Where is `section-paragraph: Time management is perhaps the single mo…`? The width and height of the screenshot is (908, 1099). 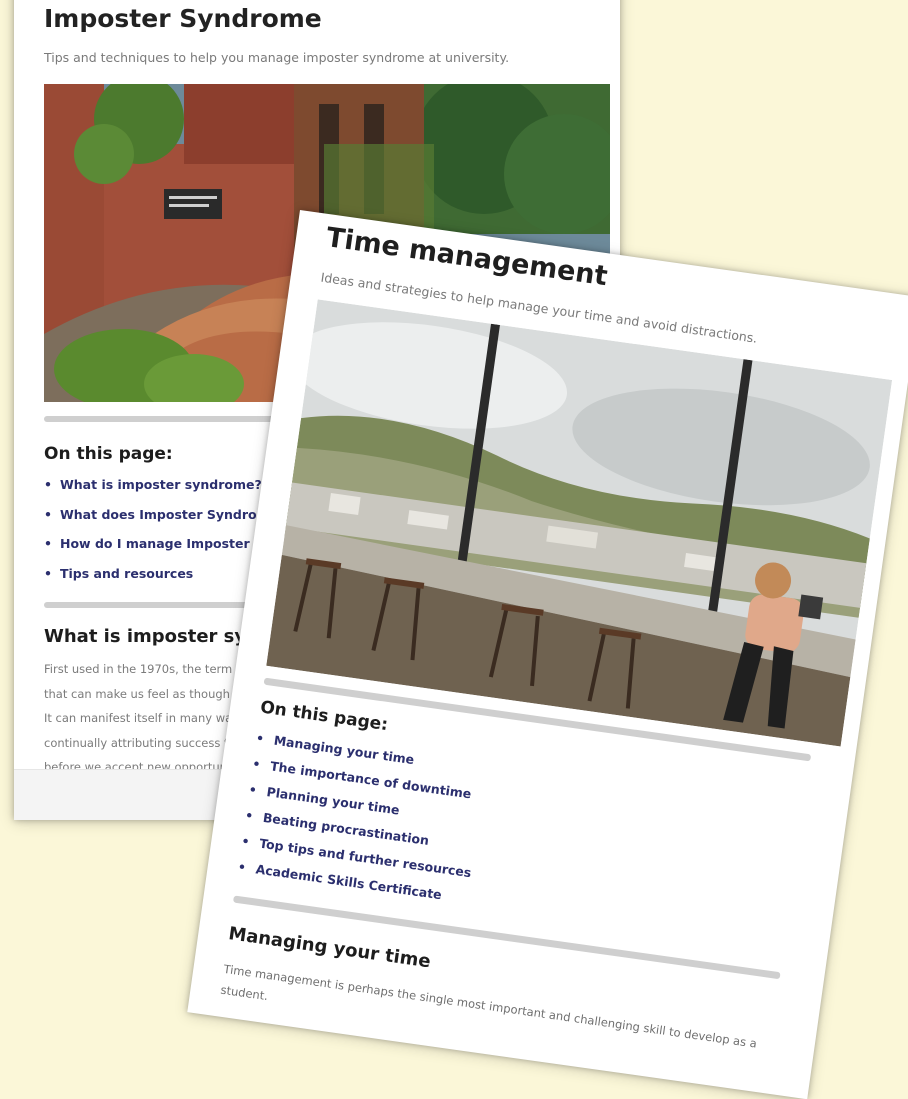
section-paragraph: Time management is perhaps the single mo… is located at coordinates (488, 1006).